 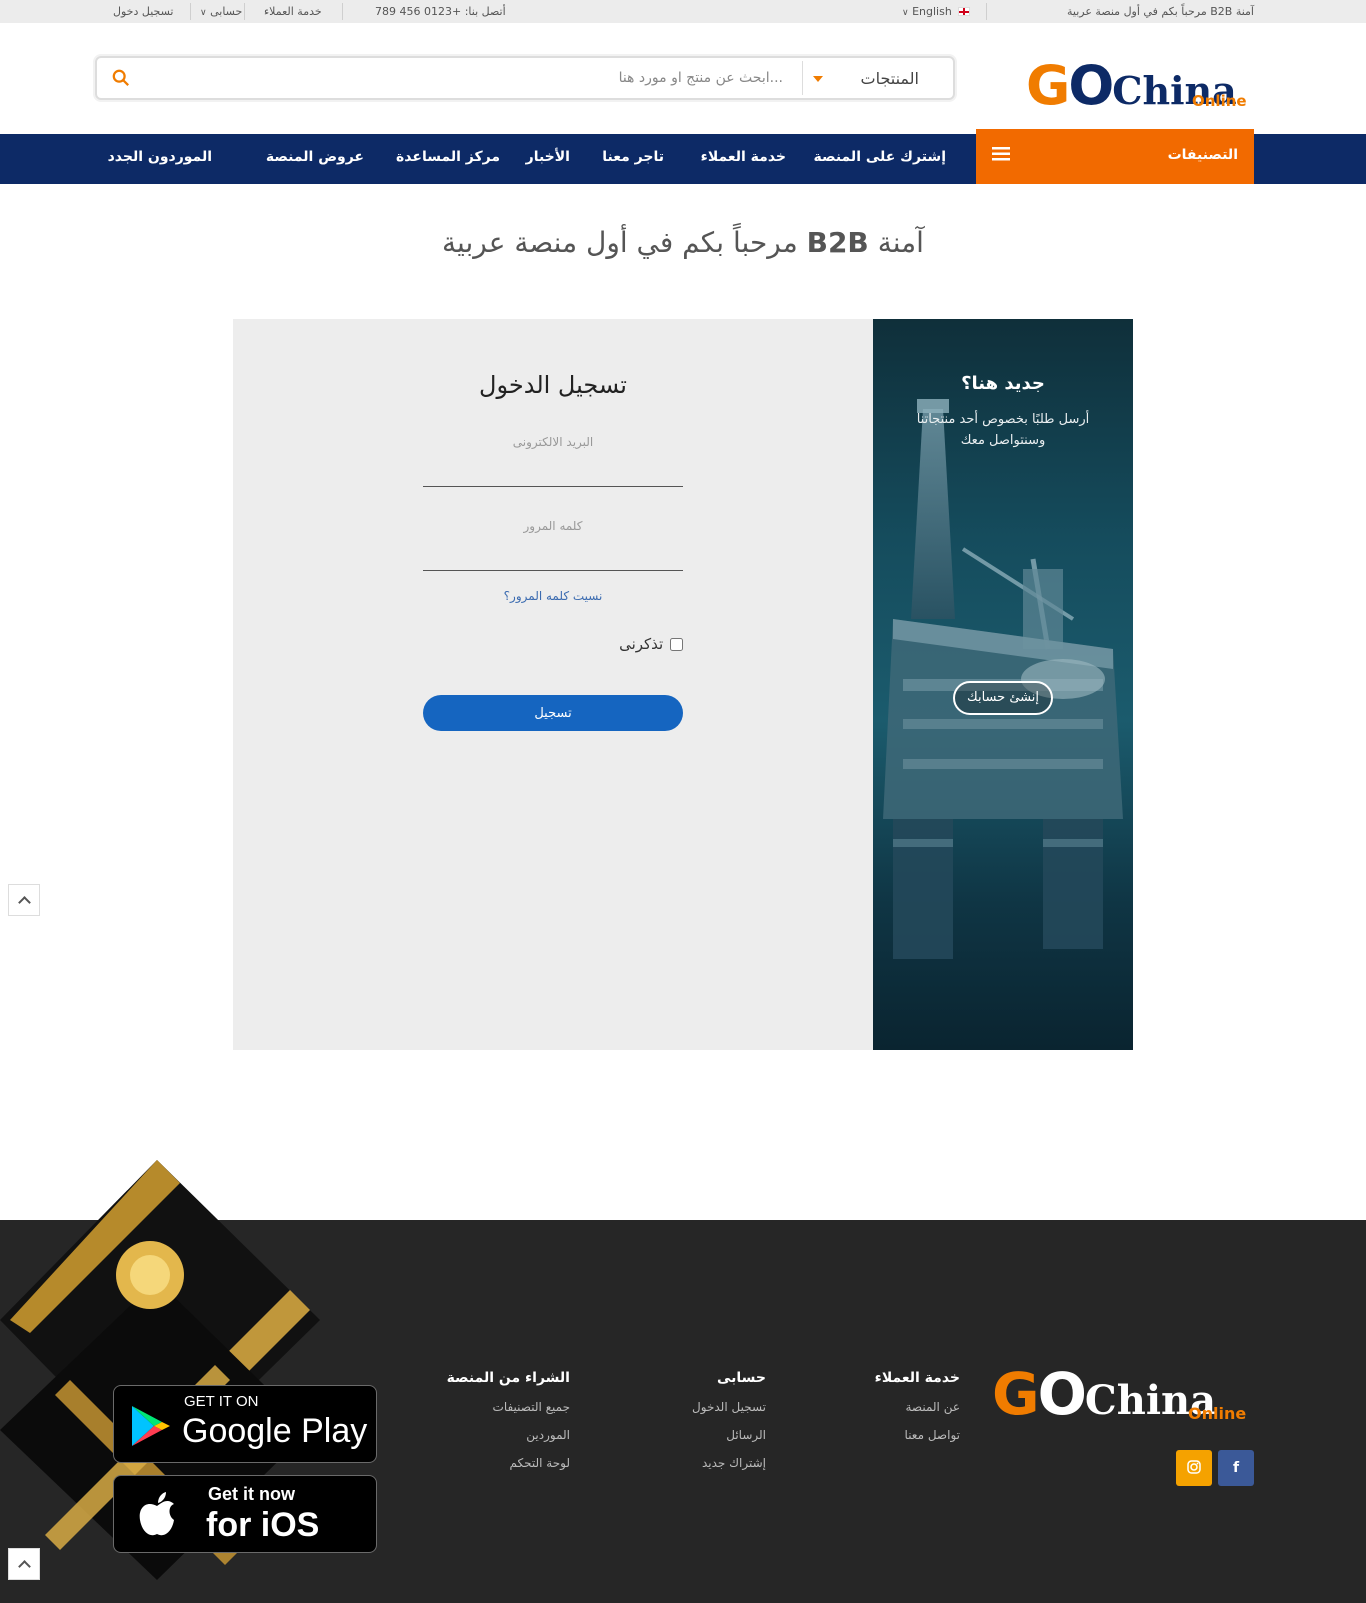 I want to click on footer-link: تسجيل الدخول, so click(x=729, y=1414).